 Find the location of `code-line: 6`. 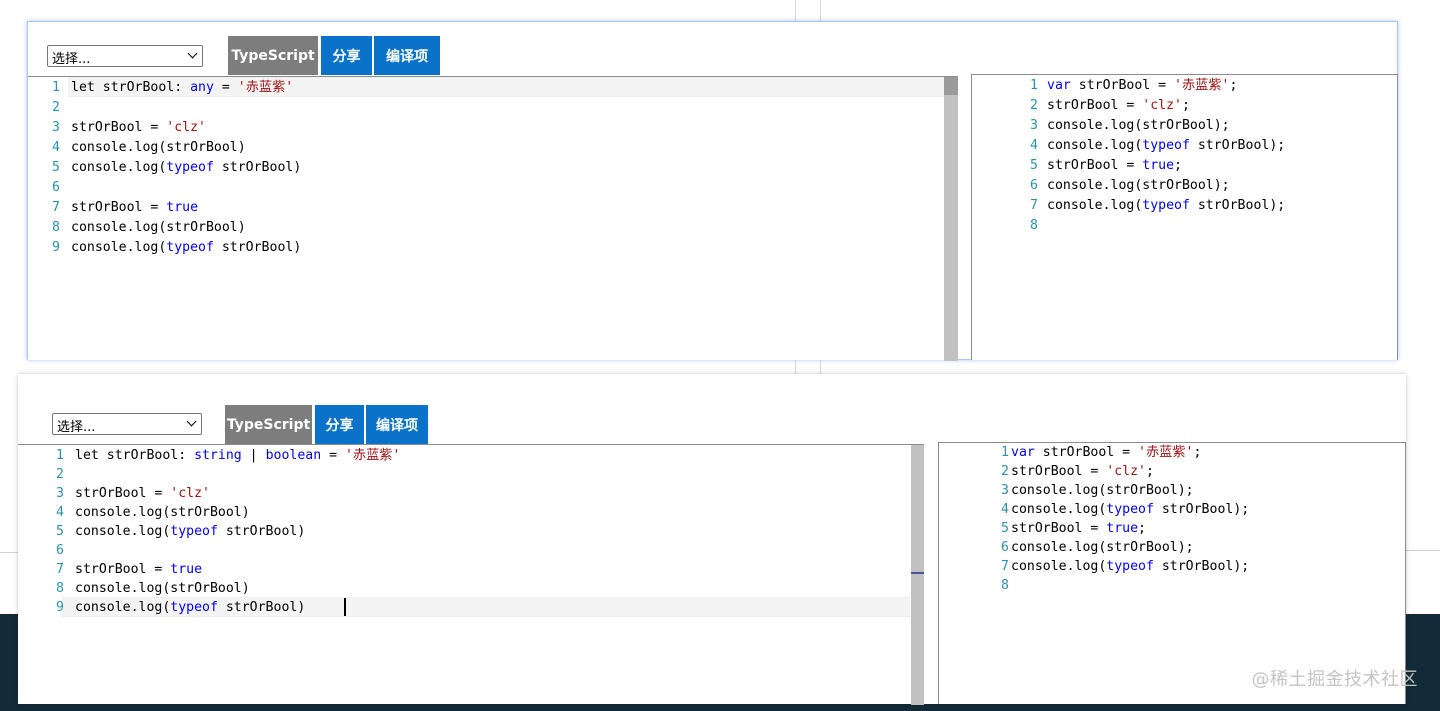

code-line: 6 is located at coordinates (471, 551).